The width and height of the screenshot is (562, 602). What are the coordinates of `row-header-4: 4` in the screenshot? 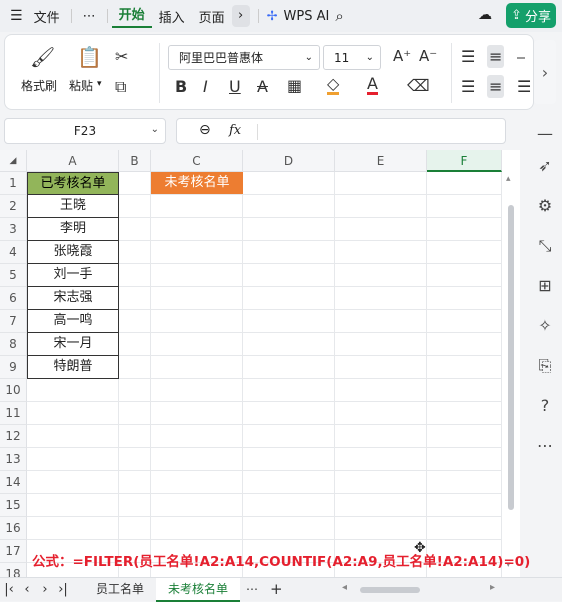 It's located at (13, 252).